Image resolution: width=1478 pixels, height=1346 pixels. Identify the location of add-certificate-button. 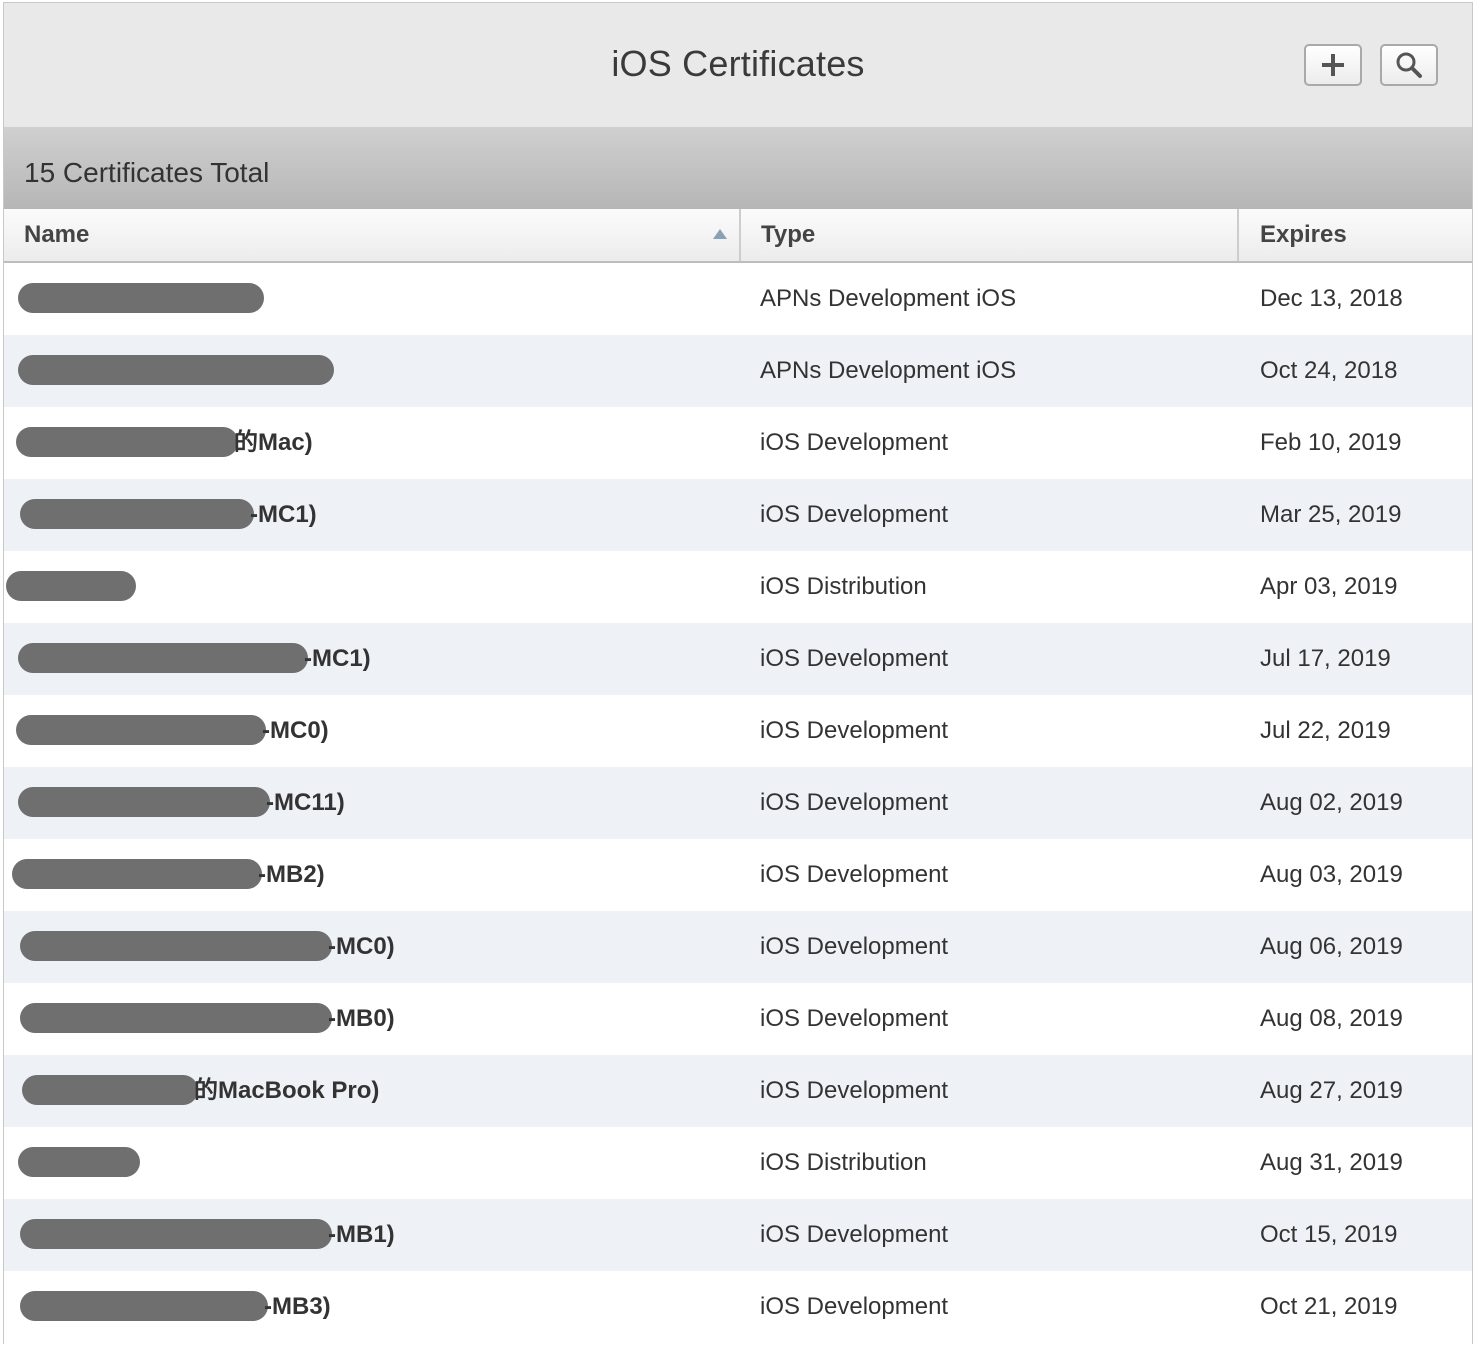
(1333, 65).